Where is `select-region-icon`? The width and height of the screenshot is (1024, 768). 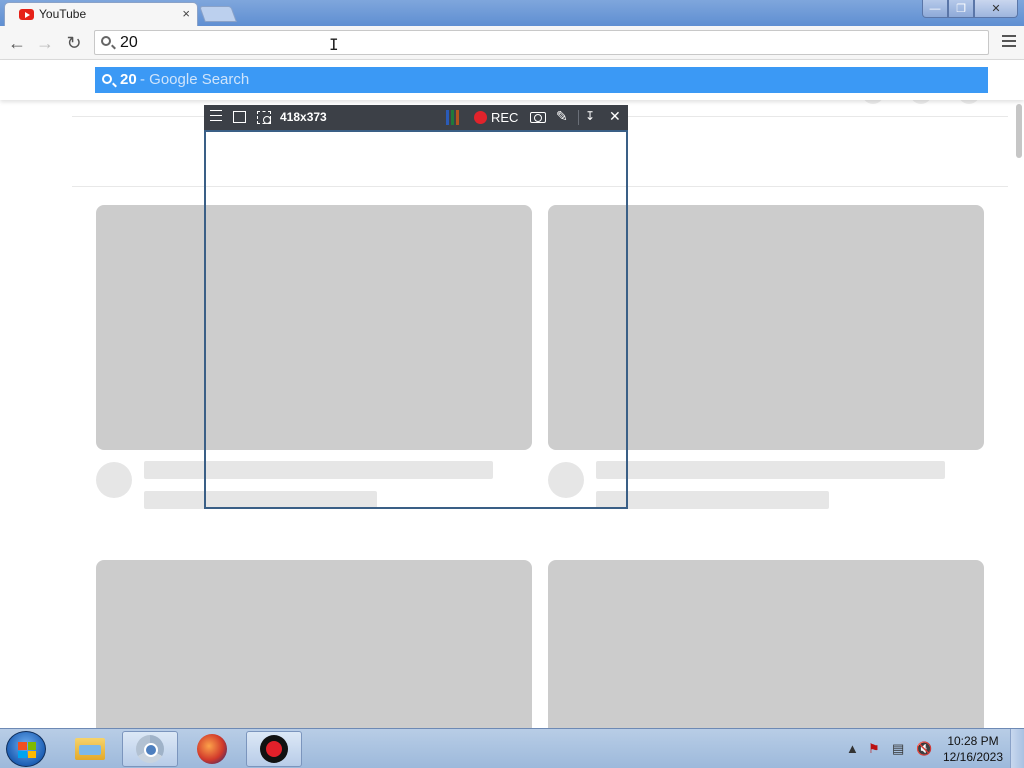 select-region-icon is located at coordinates (264, 117).